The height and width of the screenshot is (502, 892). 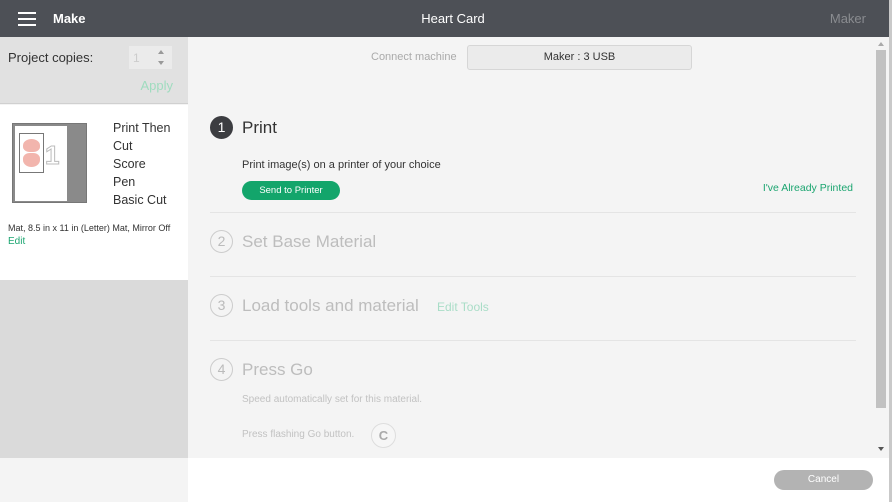 I want to click on header-bar: Make Heart Card Maker, so click(x=446, y=18).